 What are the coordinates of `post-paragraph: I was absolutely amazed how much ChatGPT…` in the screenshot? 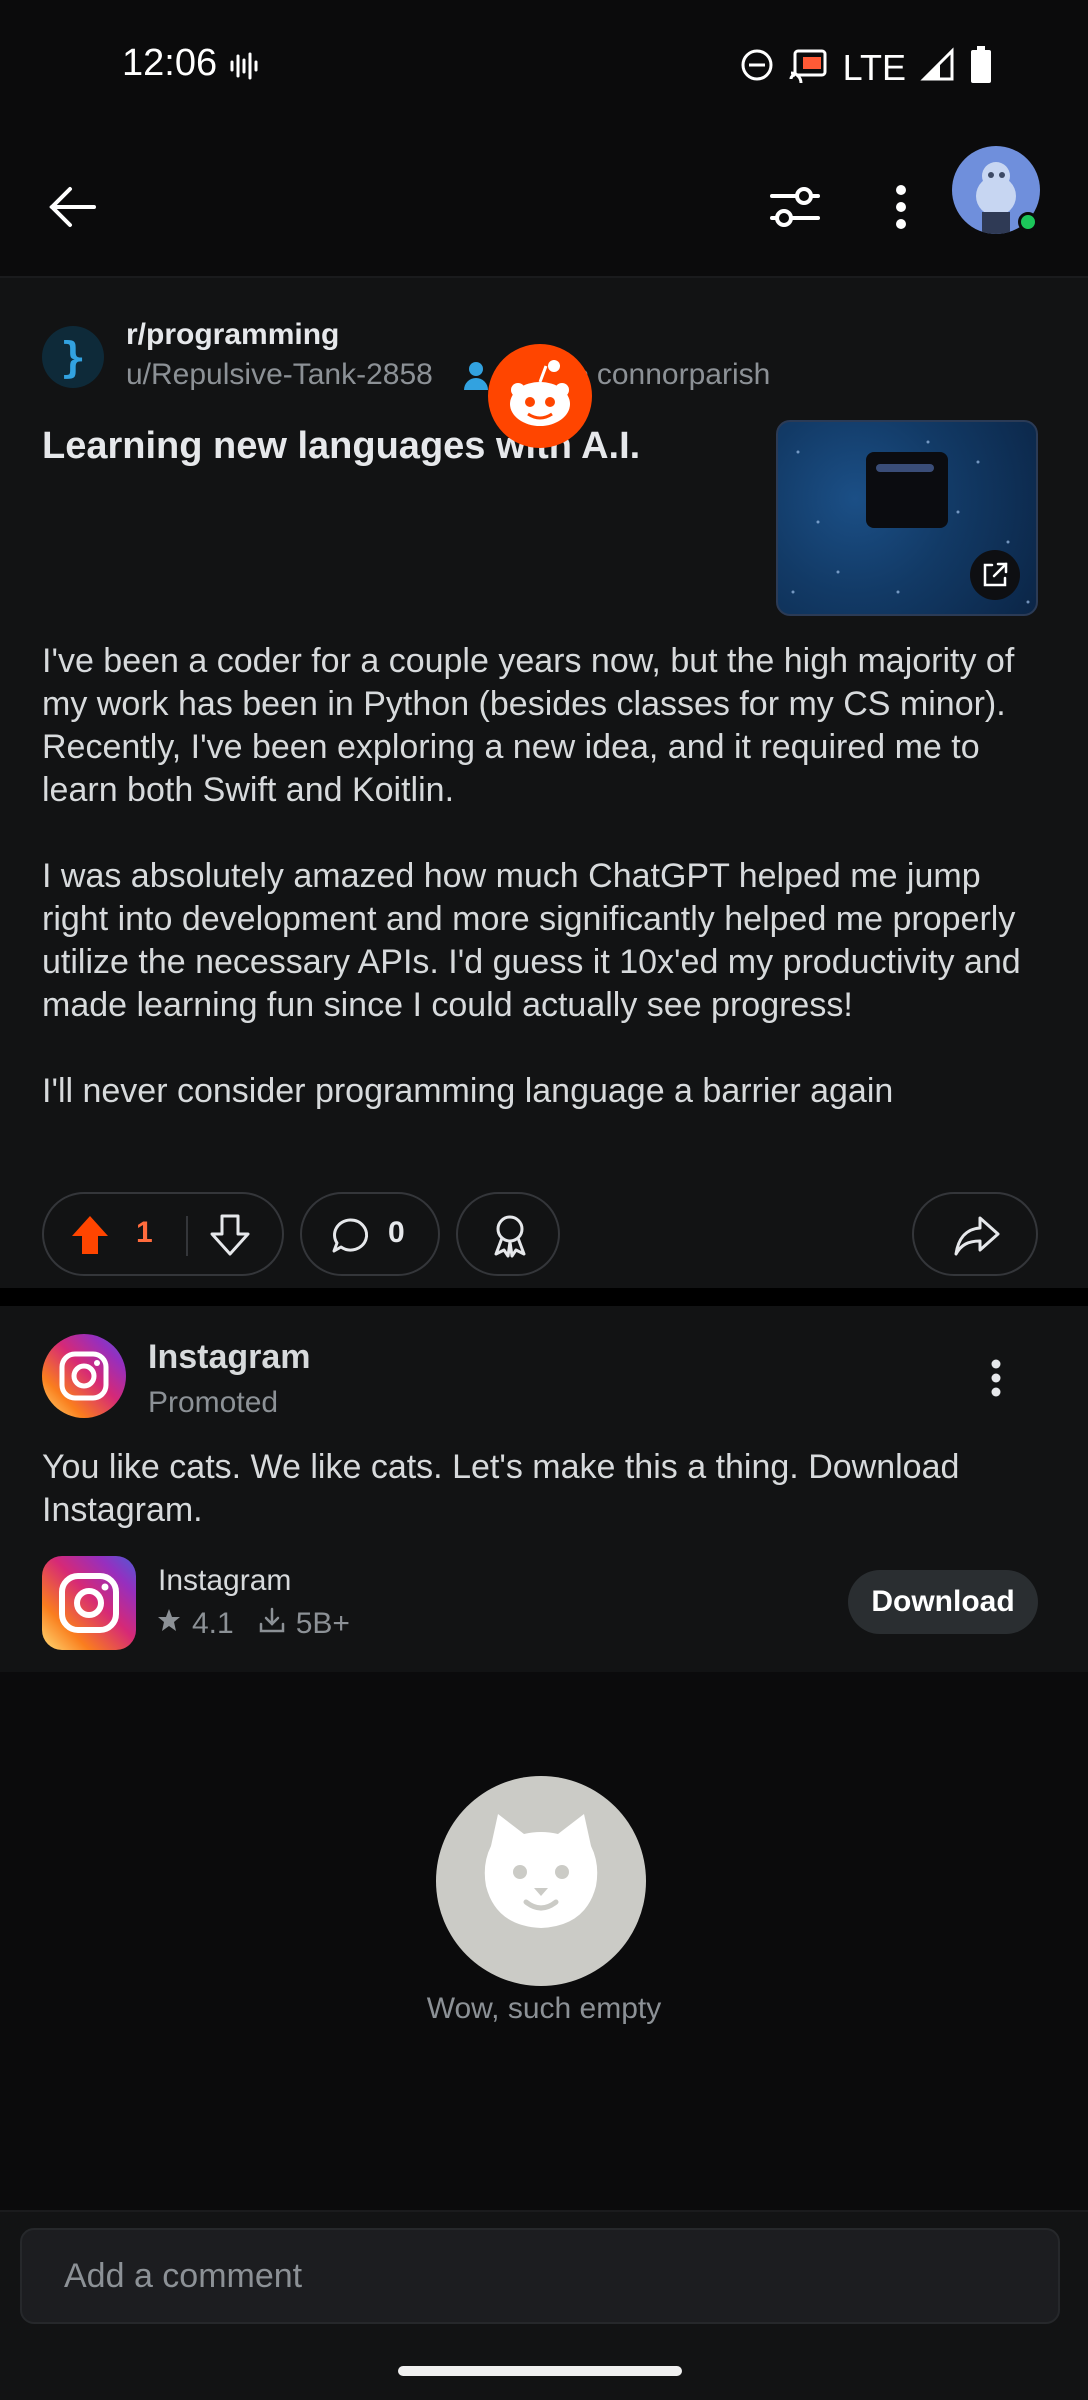 It's located at (531, 940).